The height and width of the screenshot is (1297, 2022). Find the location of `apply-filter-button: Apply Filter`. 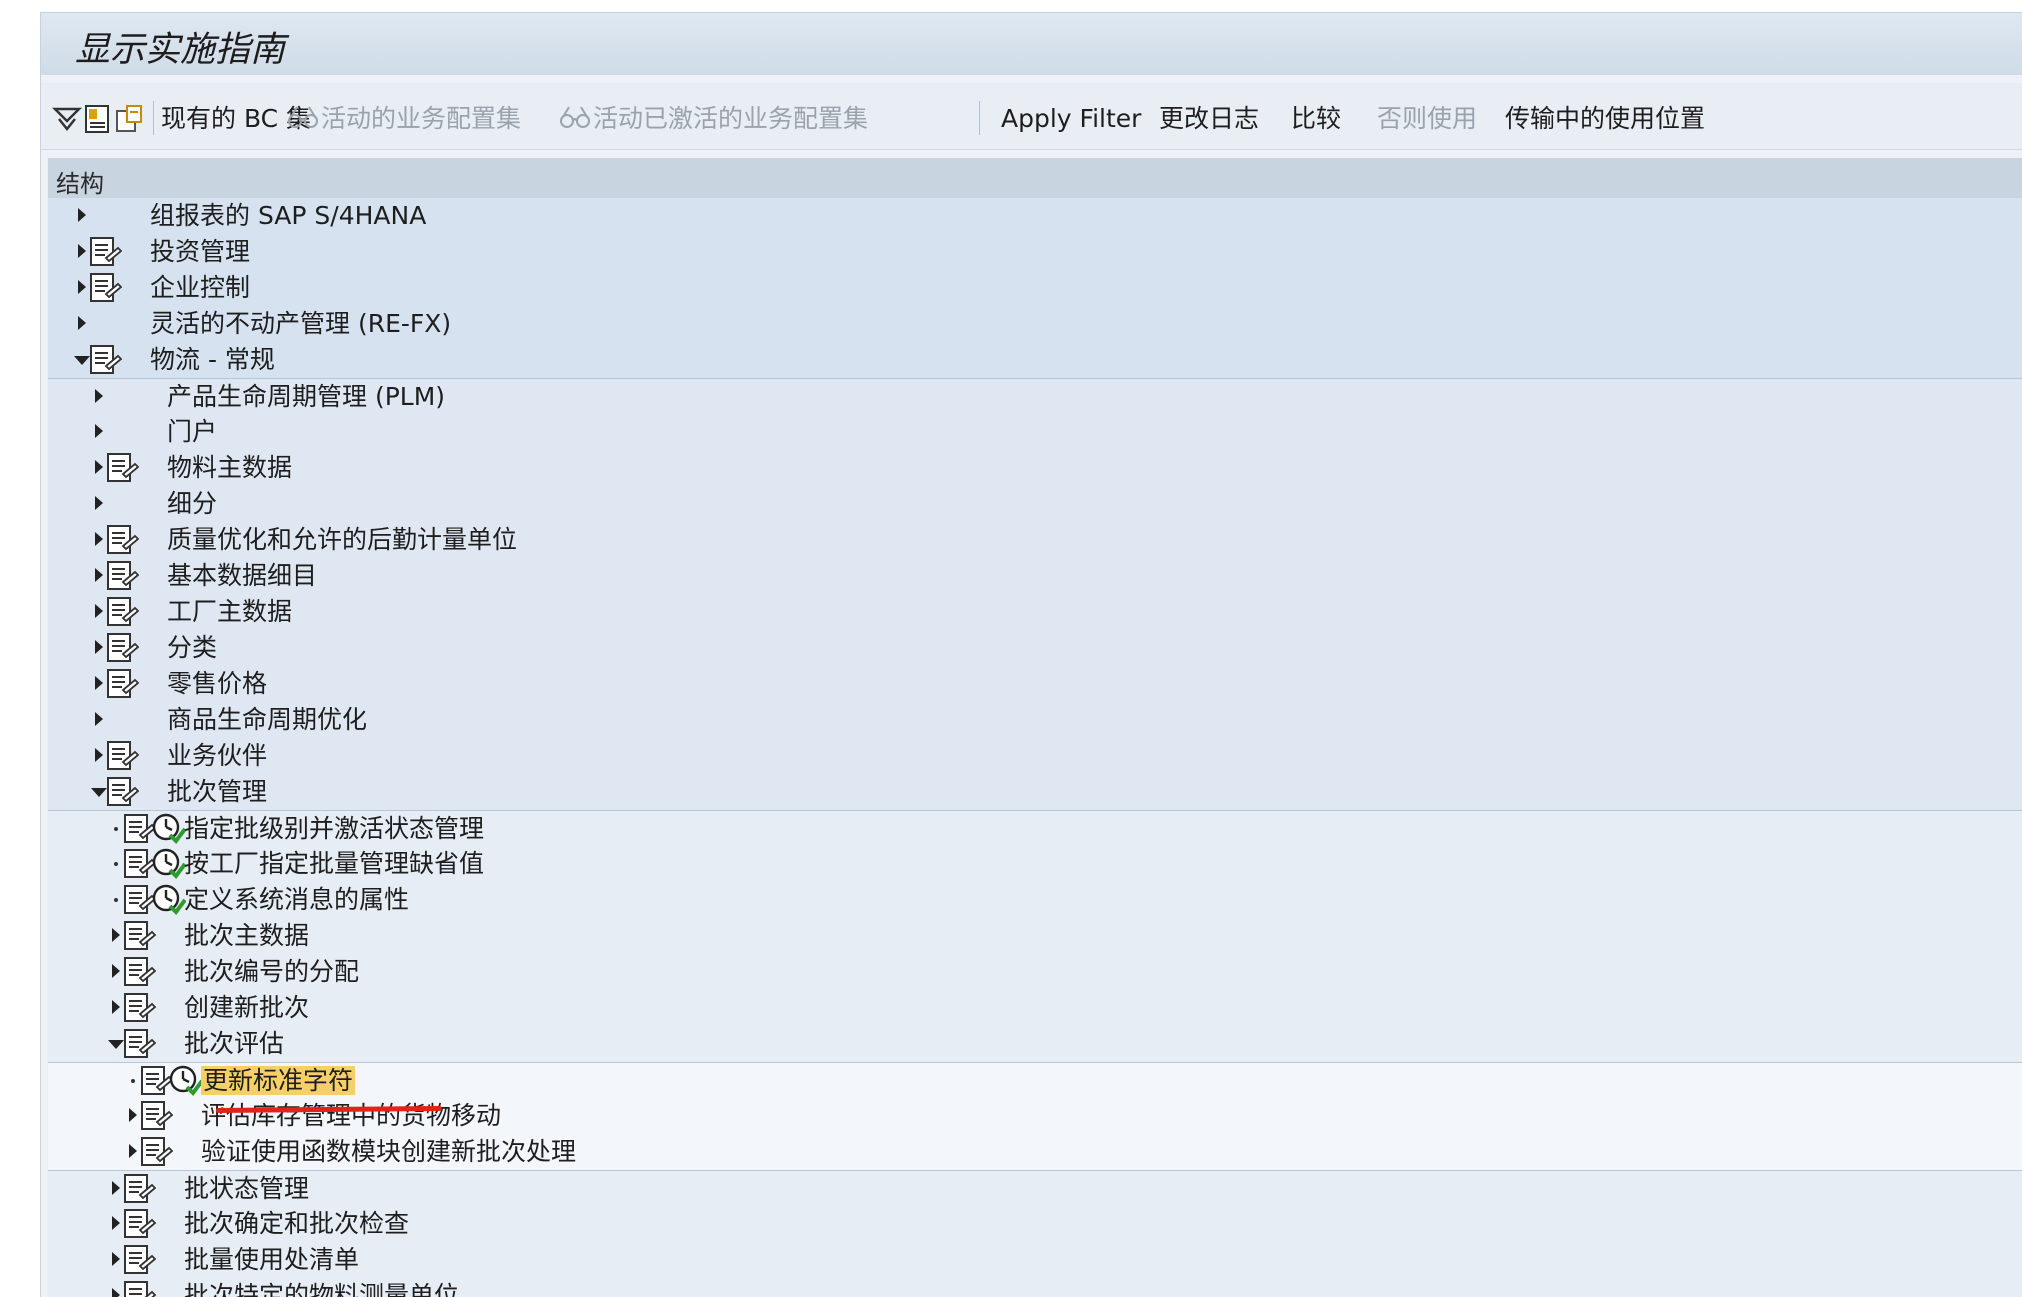

apply-filter-button: Apply Filter is located at coordinates (1071, 119).